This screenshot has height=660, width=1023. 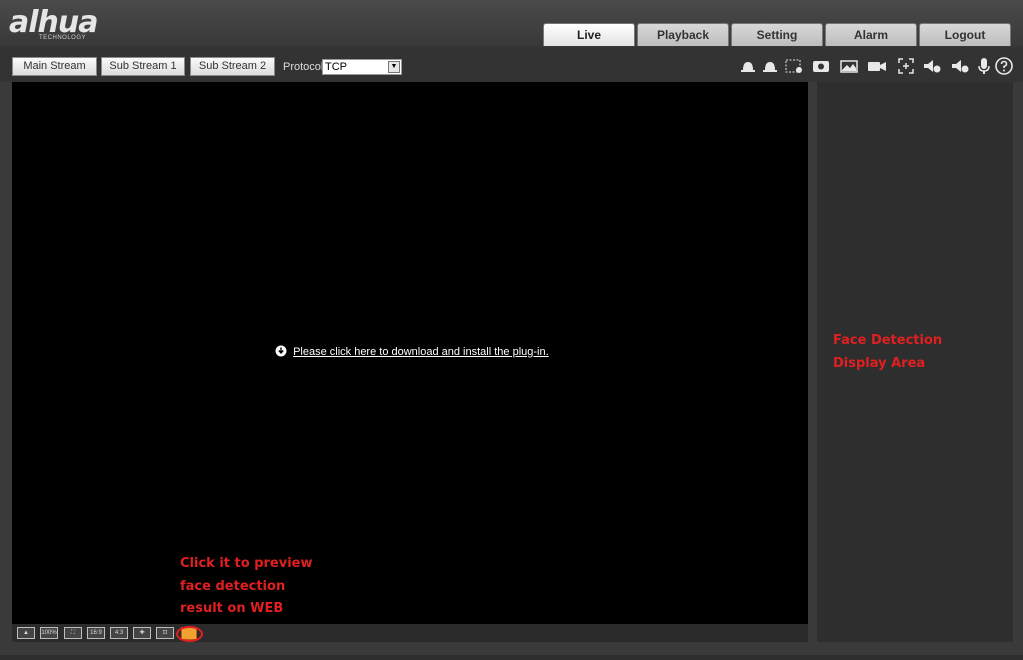 What do you see at coordinates (49, 633) in the screenshot?
I see `zoom-100-icon: 100%` at bounding box center [49, 633].